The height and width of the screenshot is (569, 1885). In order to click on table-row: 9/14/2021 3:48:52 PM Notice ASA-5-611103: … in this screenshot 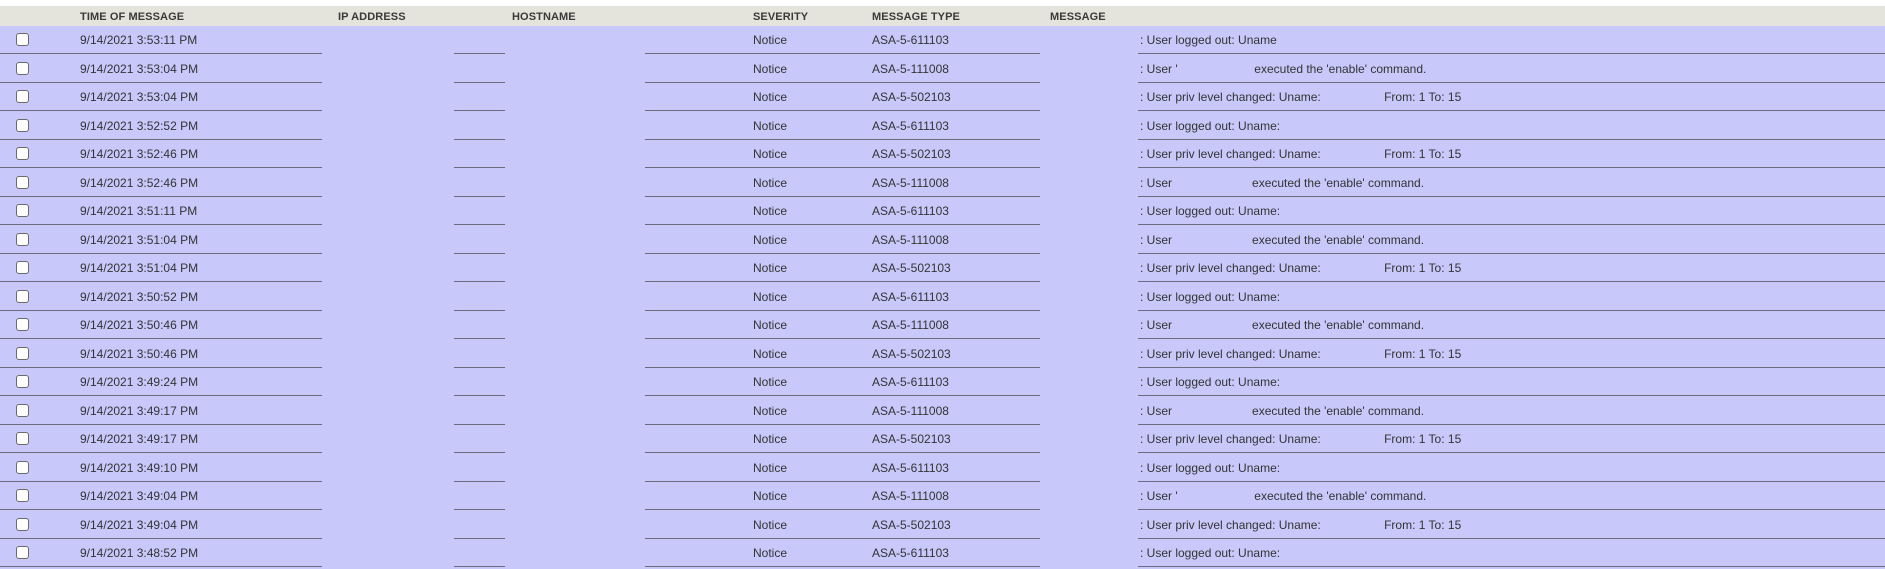, I will do `click(942, 553)`.